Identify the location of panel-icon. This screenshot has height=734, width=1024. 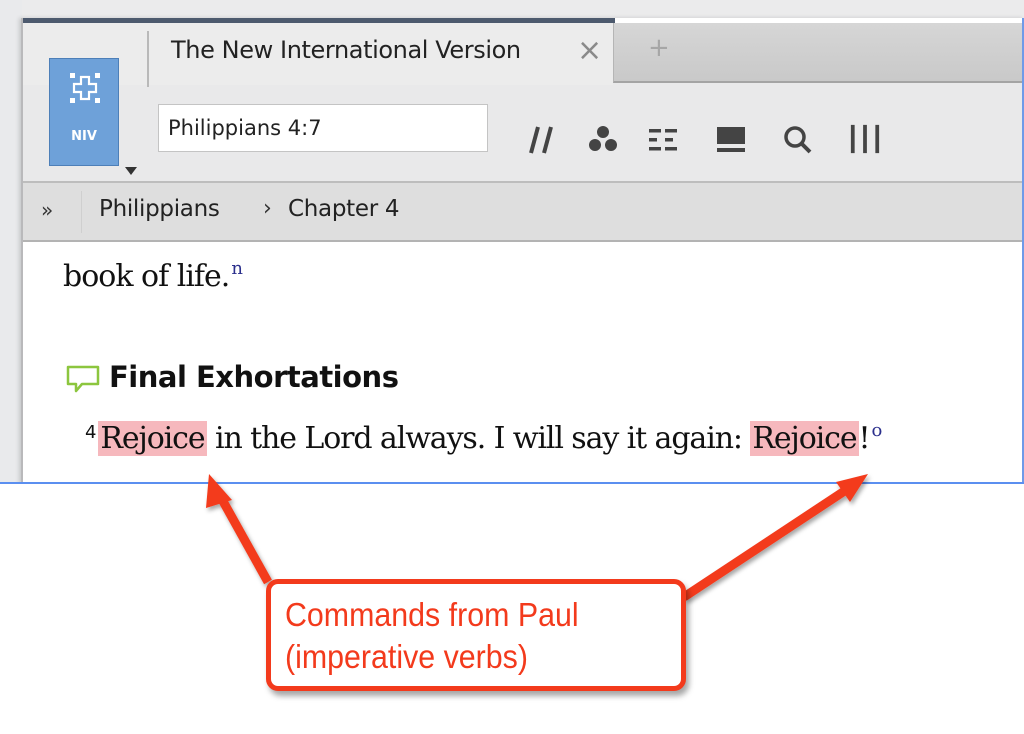
(731, 139).